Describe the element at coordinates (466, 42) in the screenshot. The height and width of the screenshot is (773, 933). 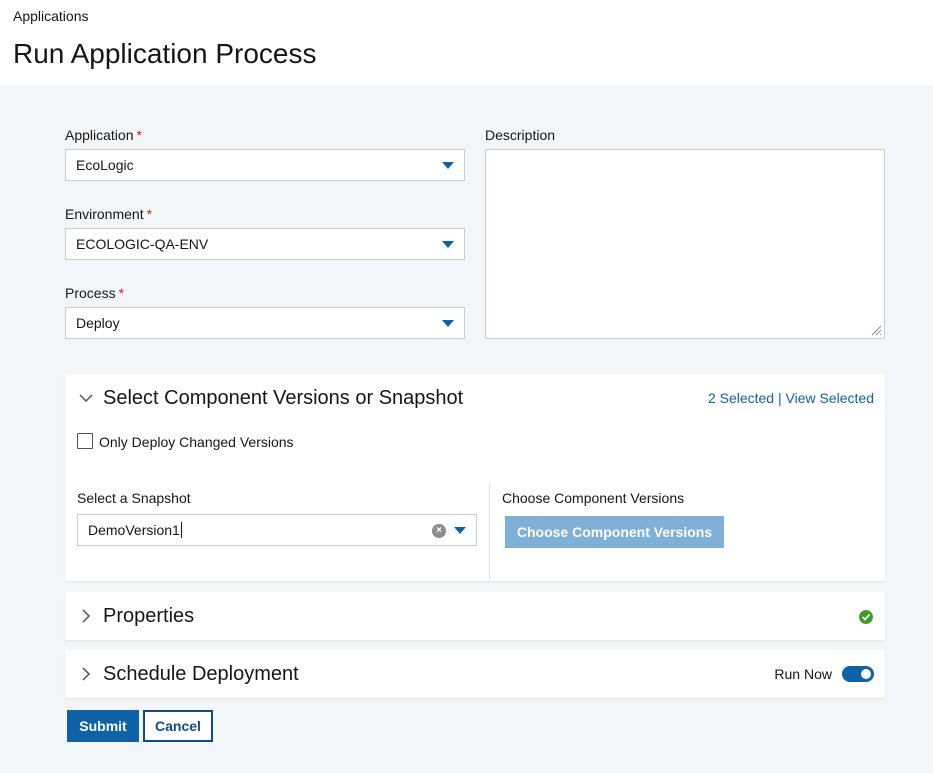
I see `page-header: Applications Run Application Process` at that location.